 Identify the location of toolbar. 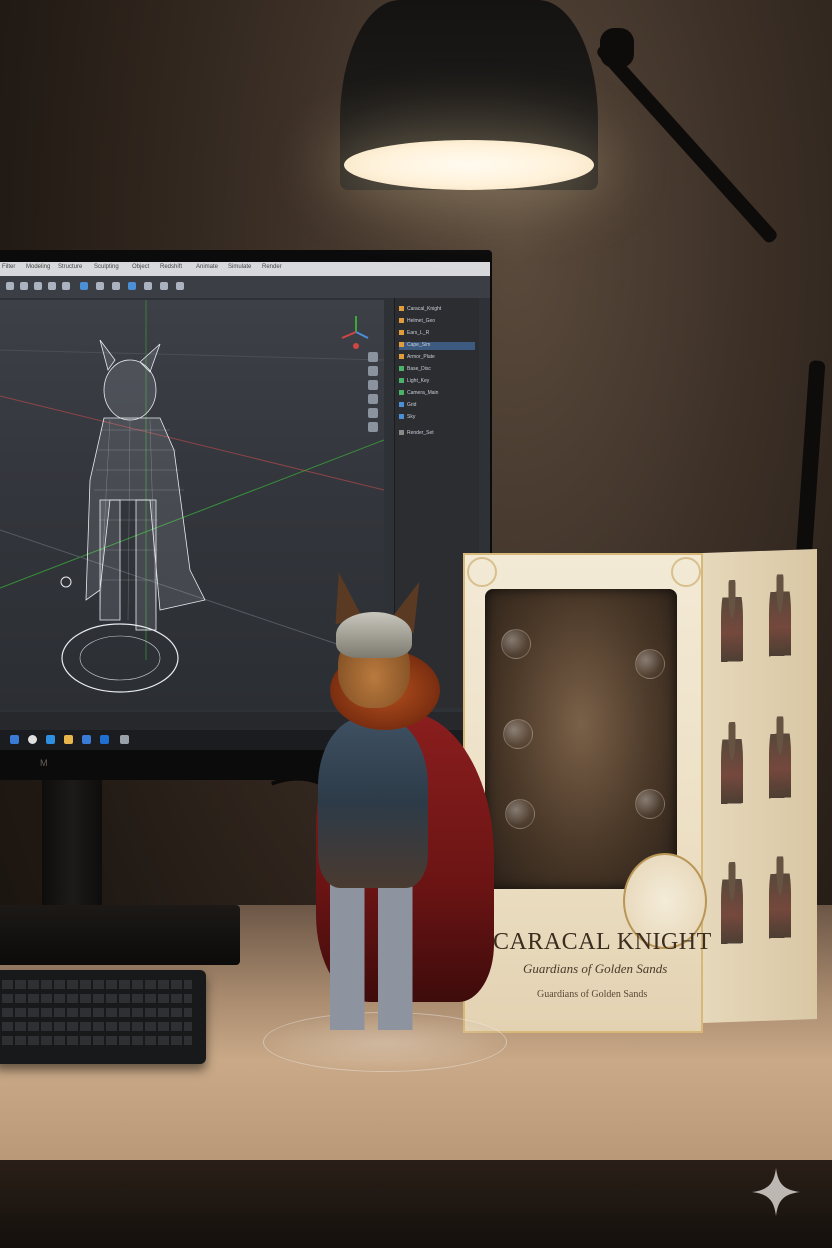
(245, 287).